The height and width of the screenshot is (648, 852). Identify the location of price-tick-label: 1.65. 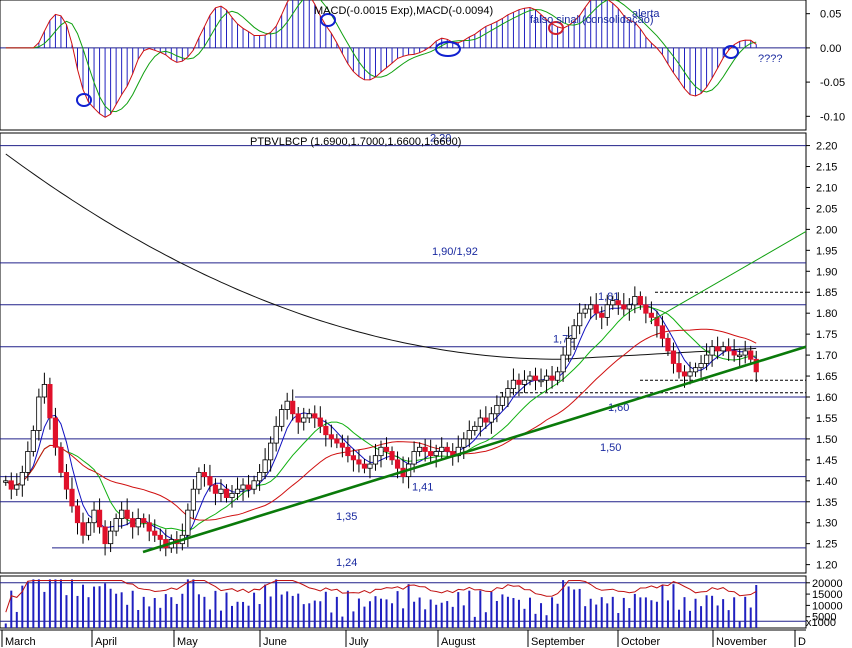
(826, 377).